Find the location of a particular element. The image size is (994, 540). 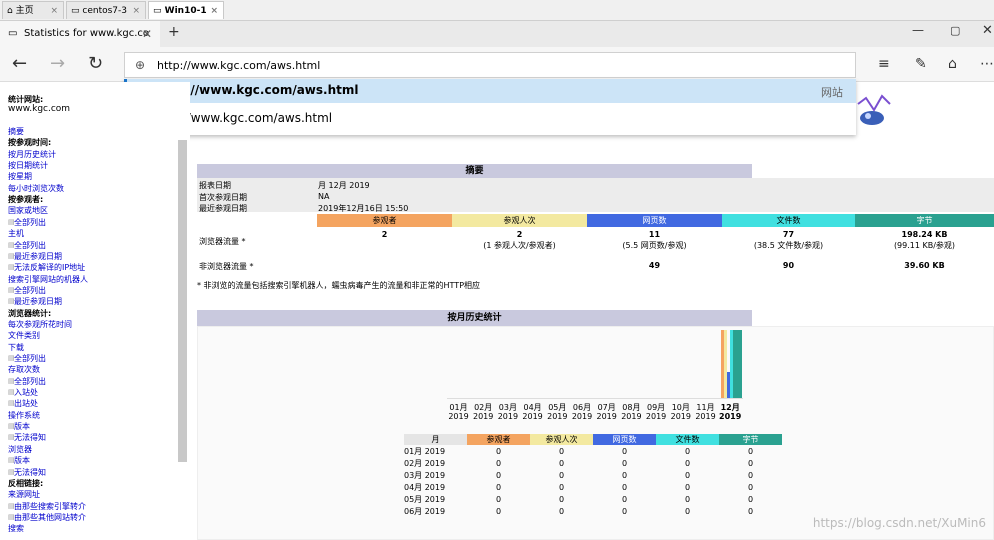

menu-item: 文件类别 is located at coordinates (24, 335).